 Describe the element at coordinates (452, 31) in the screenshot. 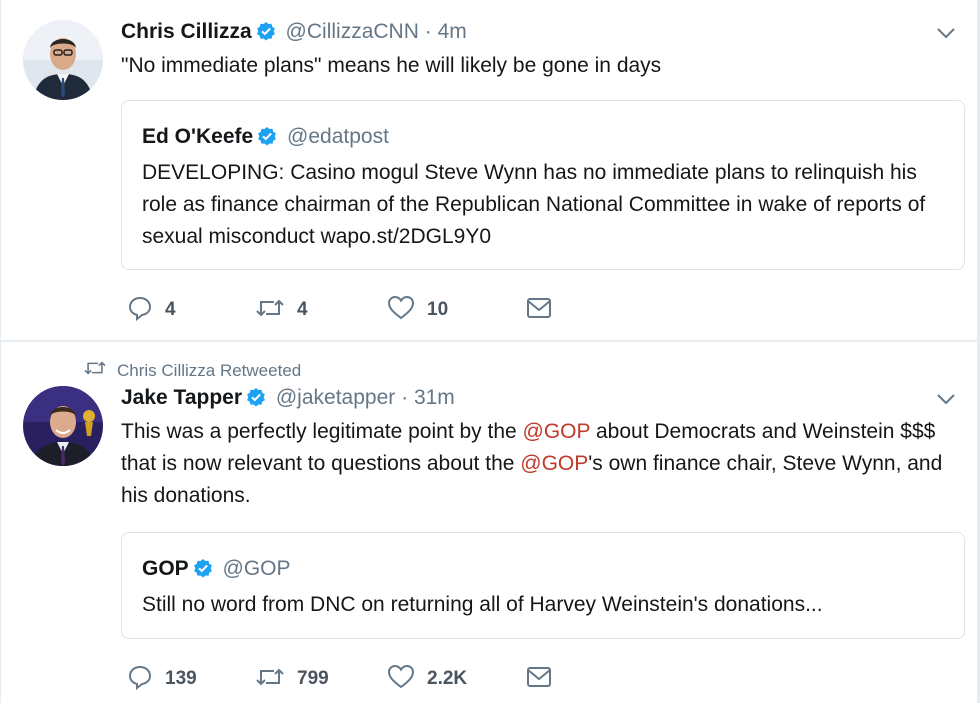

I see `timestamp: 4m` at that location.